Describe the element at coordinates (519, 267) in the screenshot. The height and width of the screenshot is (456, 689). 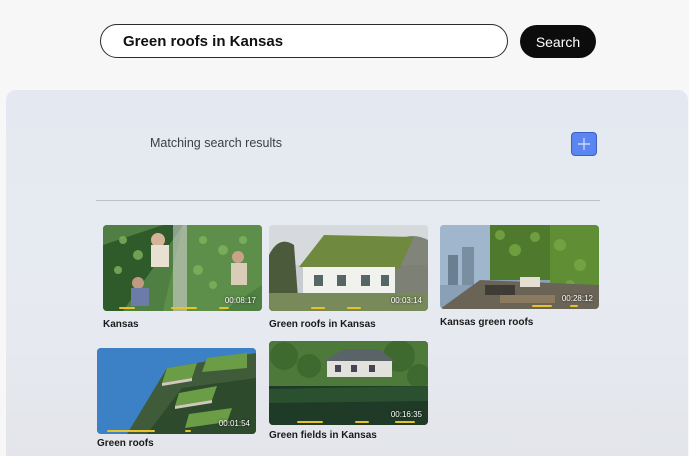
I see `video-thumbnail: 00:28:12` at that location.